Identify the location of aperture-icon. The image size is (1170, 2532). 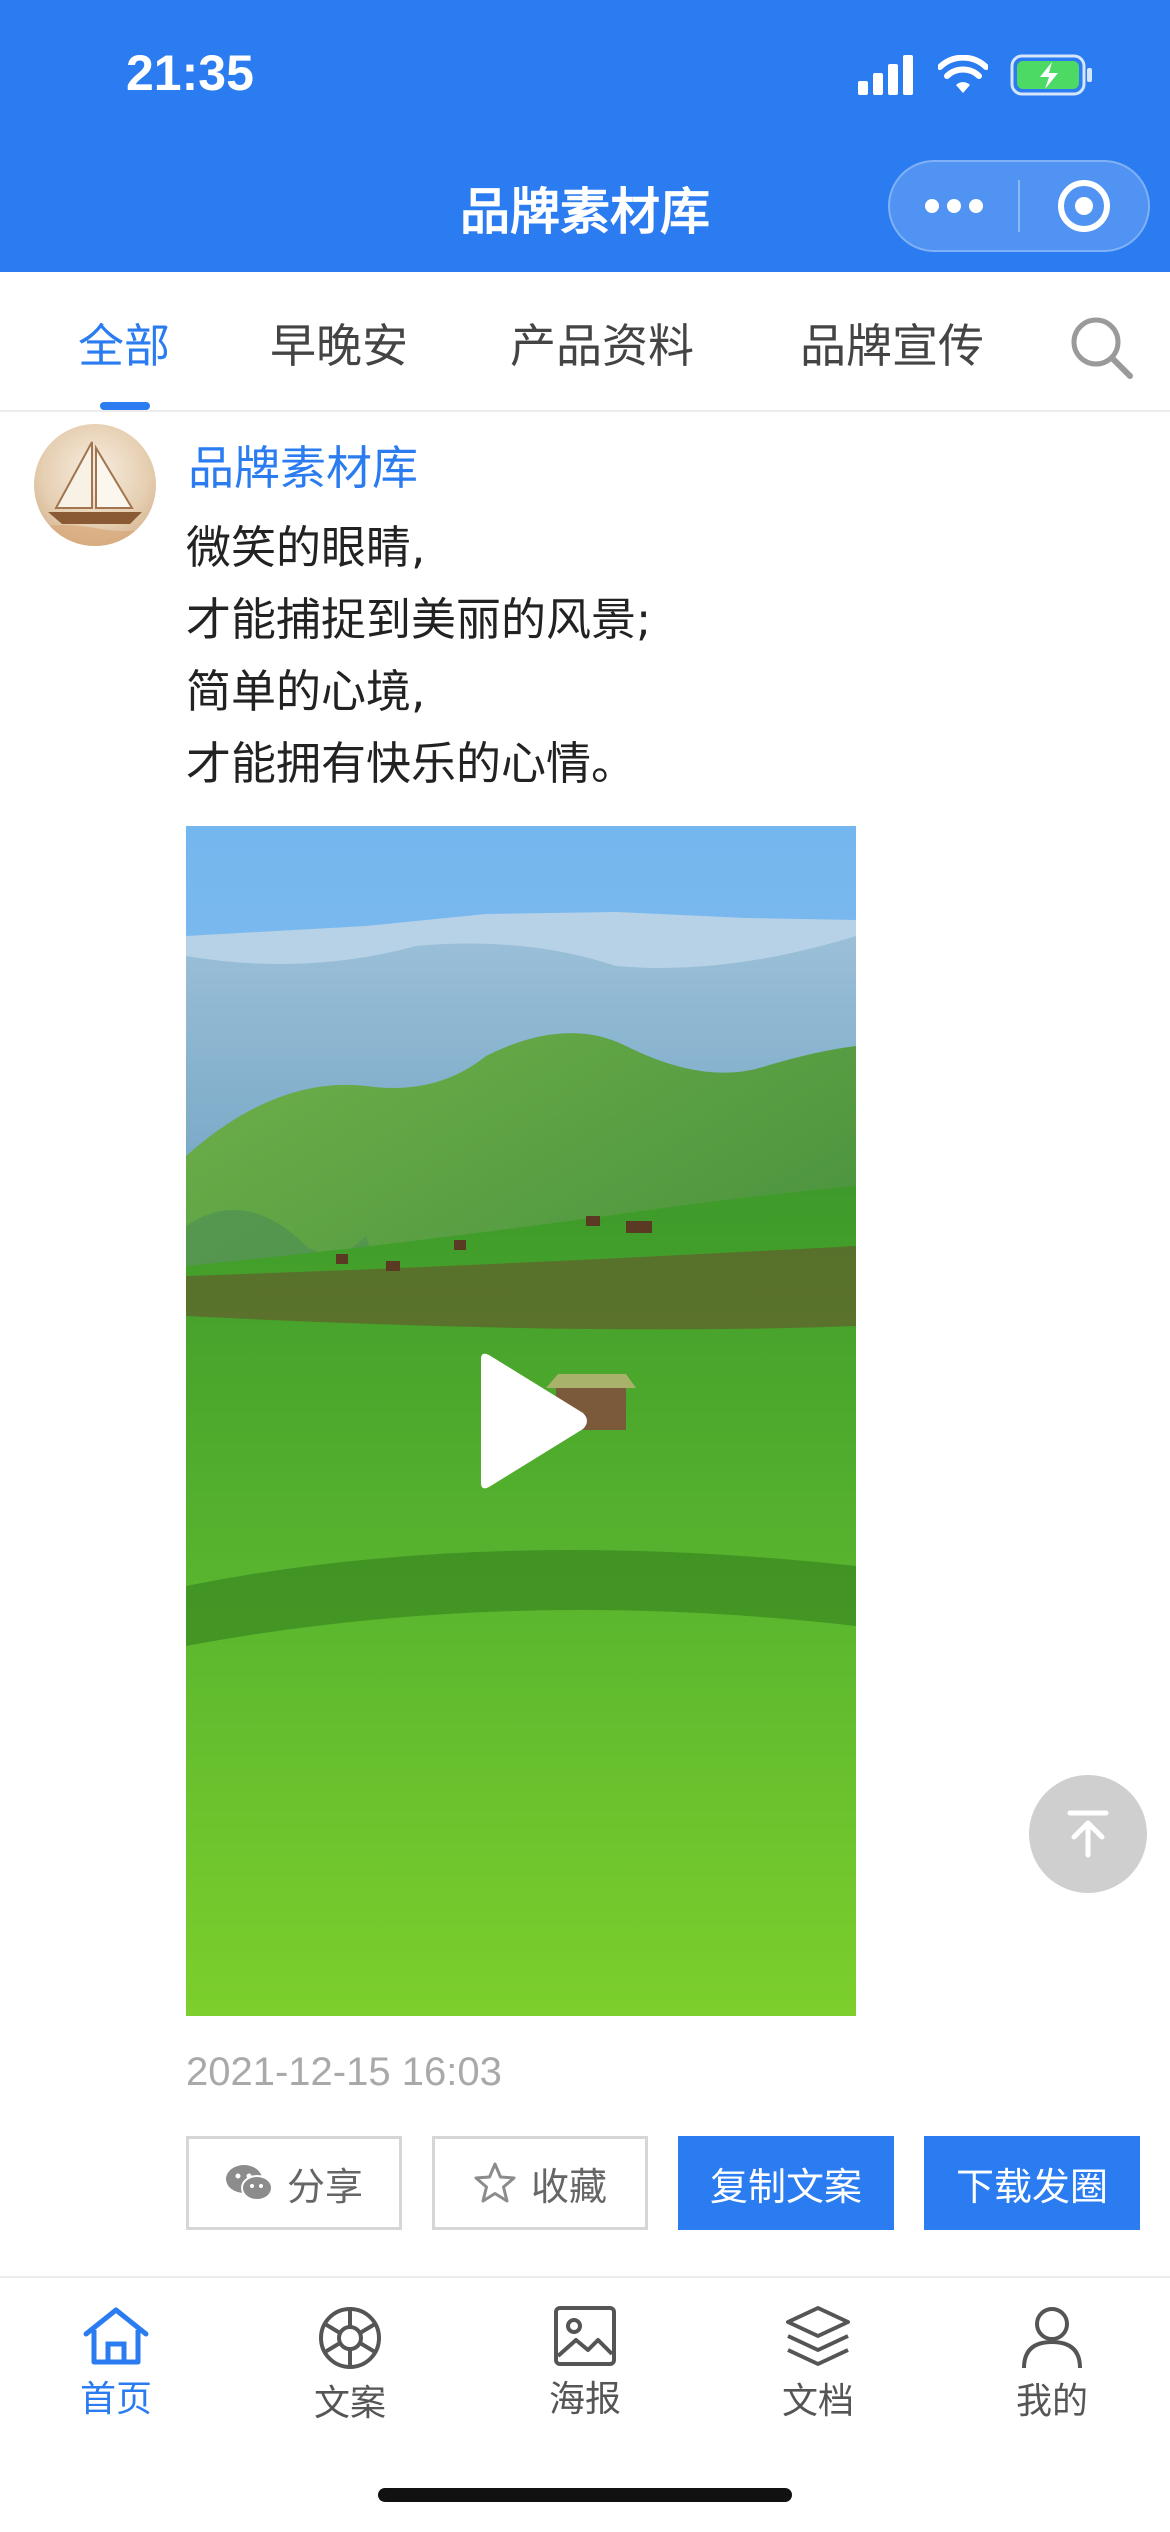
(350, 2338).